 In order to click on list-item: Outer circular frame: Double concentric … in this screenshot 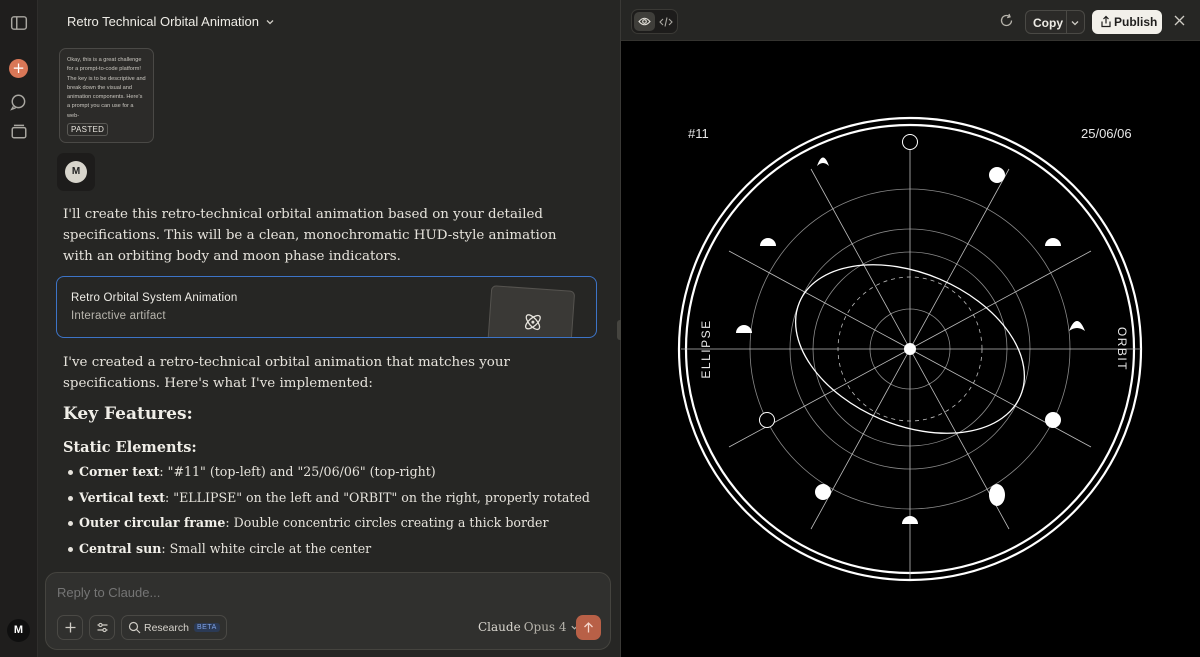, I will do `click(333, 526)`.